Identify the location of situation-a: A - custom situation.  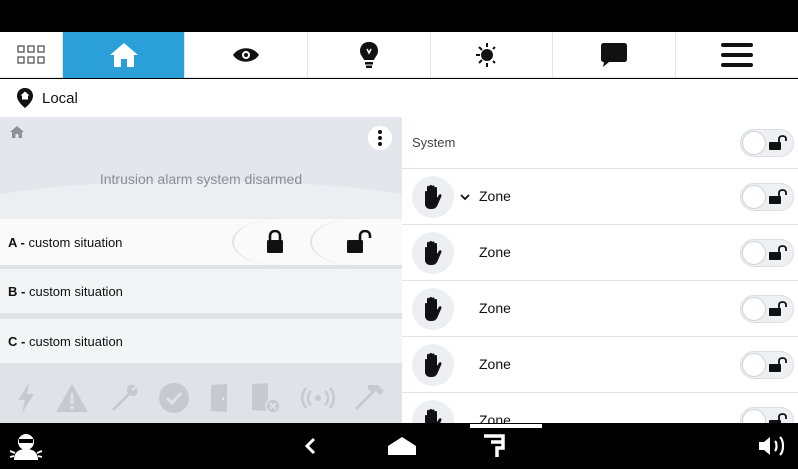
(201, 242).